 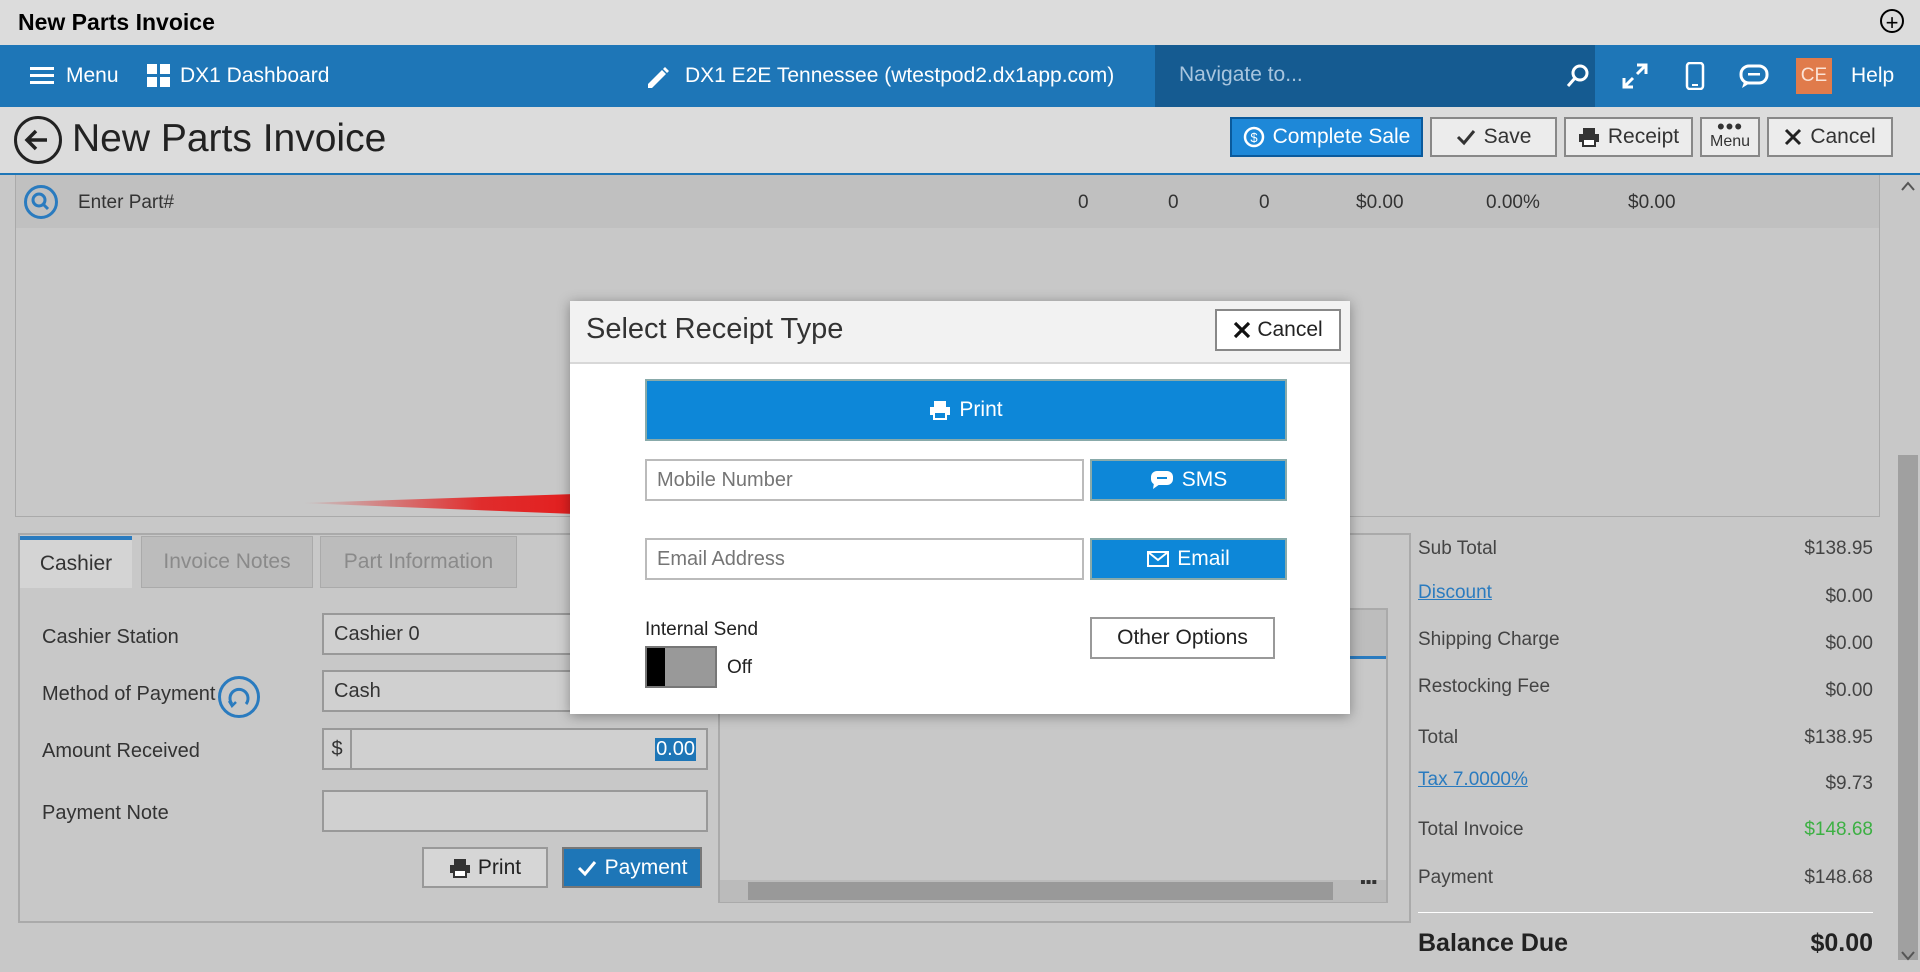 What do you see at coordinates (586, 868) in the screenshot?
I see `checkmark-icon` at bounding box center [586, 868].